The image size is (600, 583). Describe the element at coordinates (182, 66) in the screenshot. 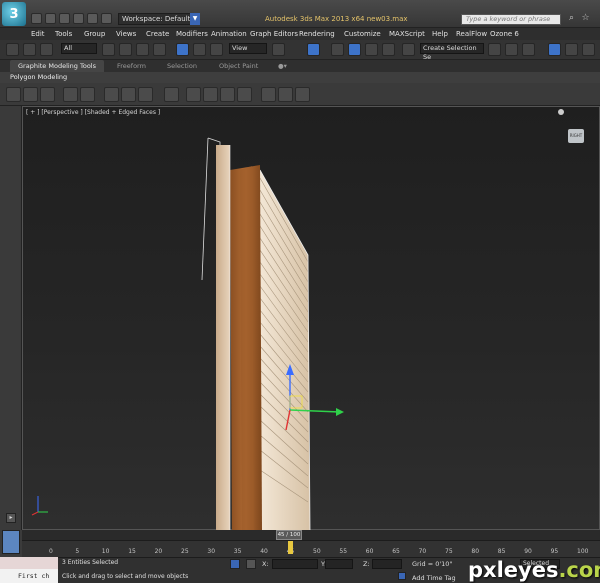

I see `tab-selection: Selection` at that location.